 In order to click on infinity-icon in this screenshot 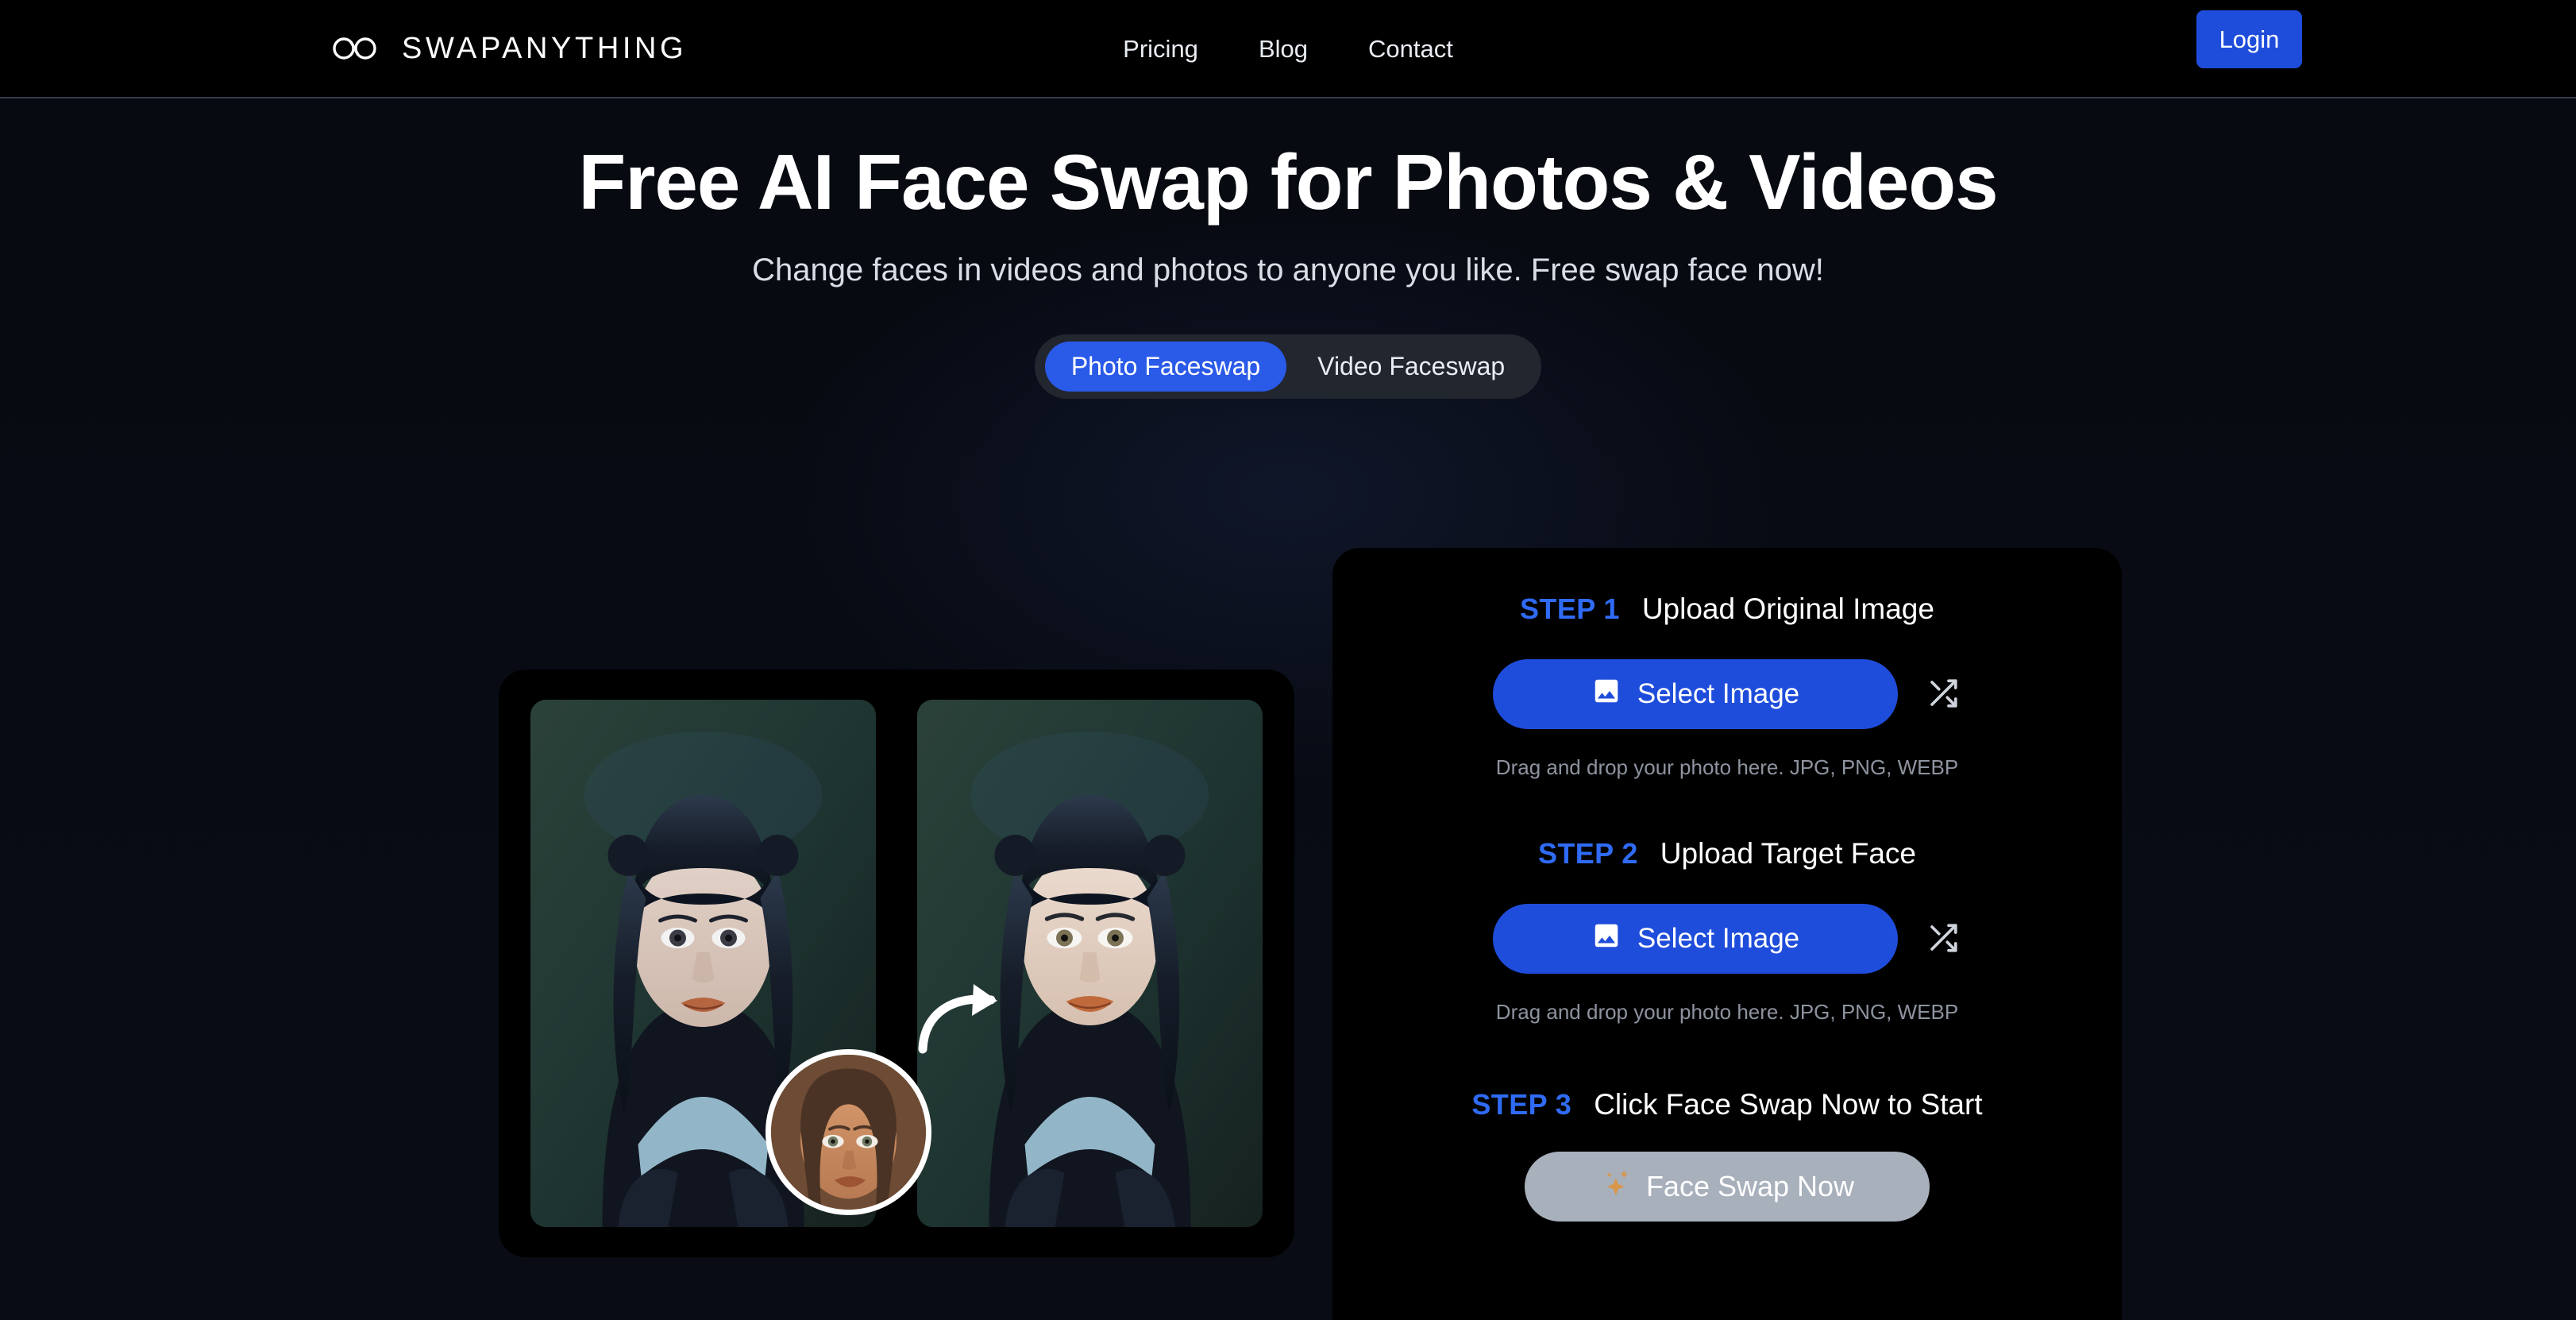, I will do `click(356, 48)`.